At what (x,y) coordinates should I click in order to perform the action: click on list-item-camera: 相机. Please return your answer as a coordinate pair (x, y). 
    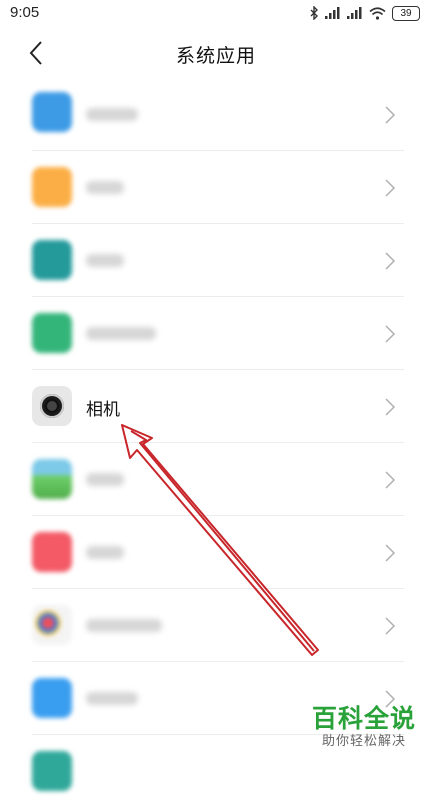
    Looking at the image, I should click on (216, 406).